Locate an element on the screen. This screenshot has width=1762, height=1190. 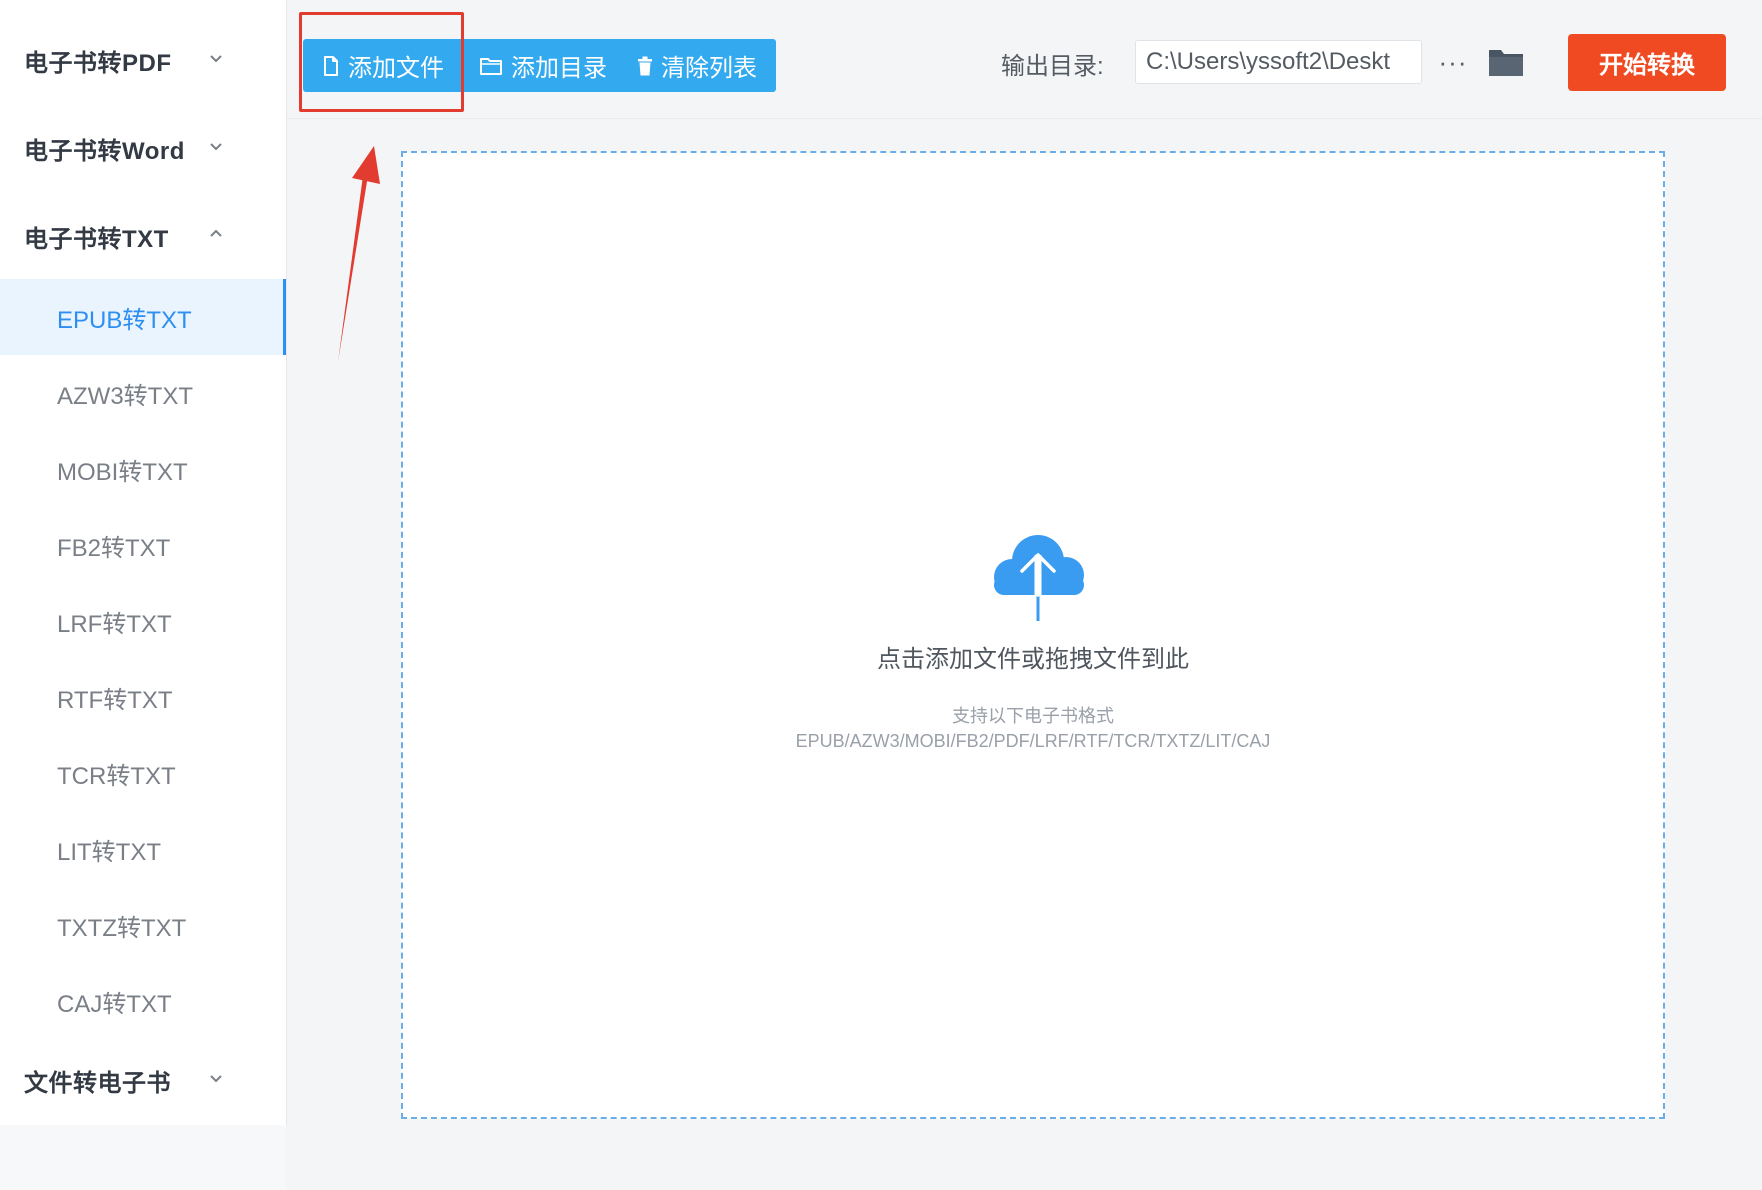
sidebar-item-rtf-to-txt: RTF转TXT is located at coordinates (143, 697).